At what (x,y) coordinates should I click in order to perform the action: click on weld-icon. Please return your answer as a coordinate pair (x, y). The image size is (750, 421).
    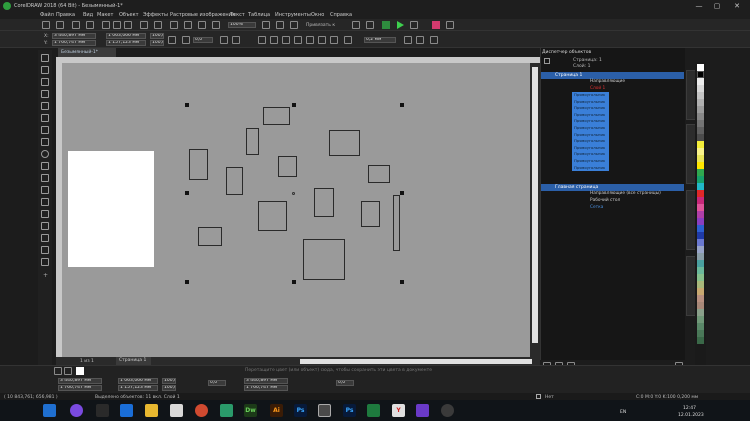
    Looking at the image, I should click on (262, 40).